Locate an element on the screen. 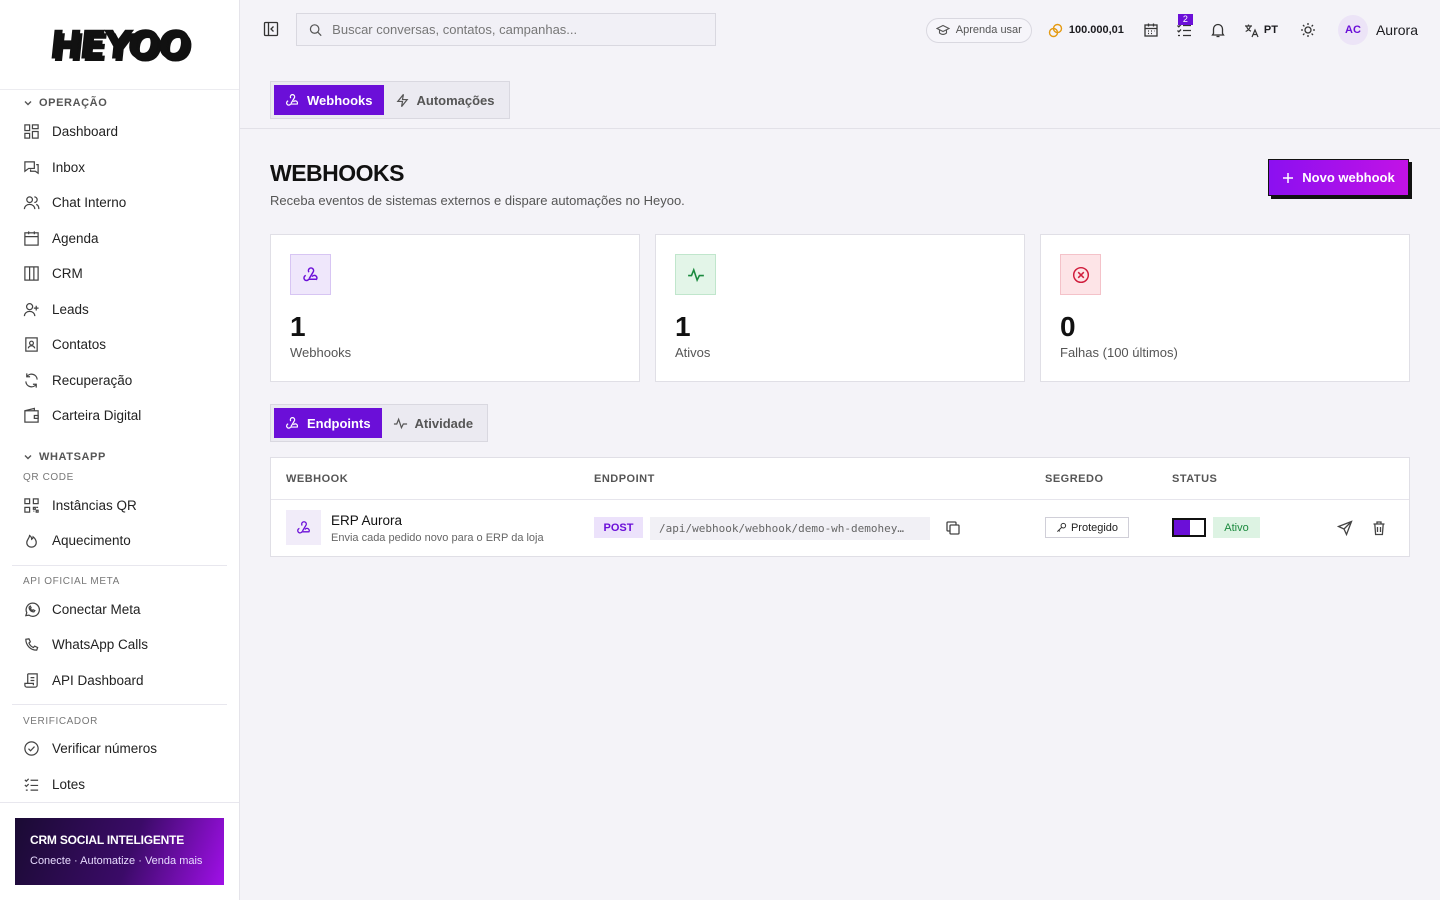 This screenshot has height=900, width=1440. sidebar-item-inbox: Inbox is located at coordinates (119, 168).